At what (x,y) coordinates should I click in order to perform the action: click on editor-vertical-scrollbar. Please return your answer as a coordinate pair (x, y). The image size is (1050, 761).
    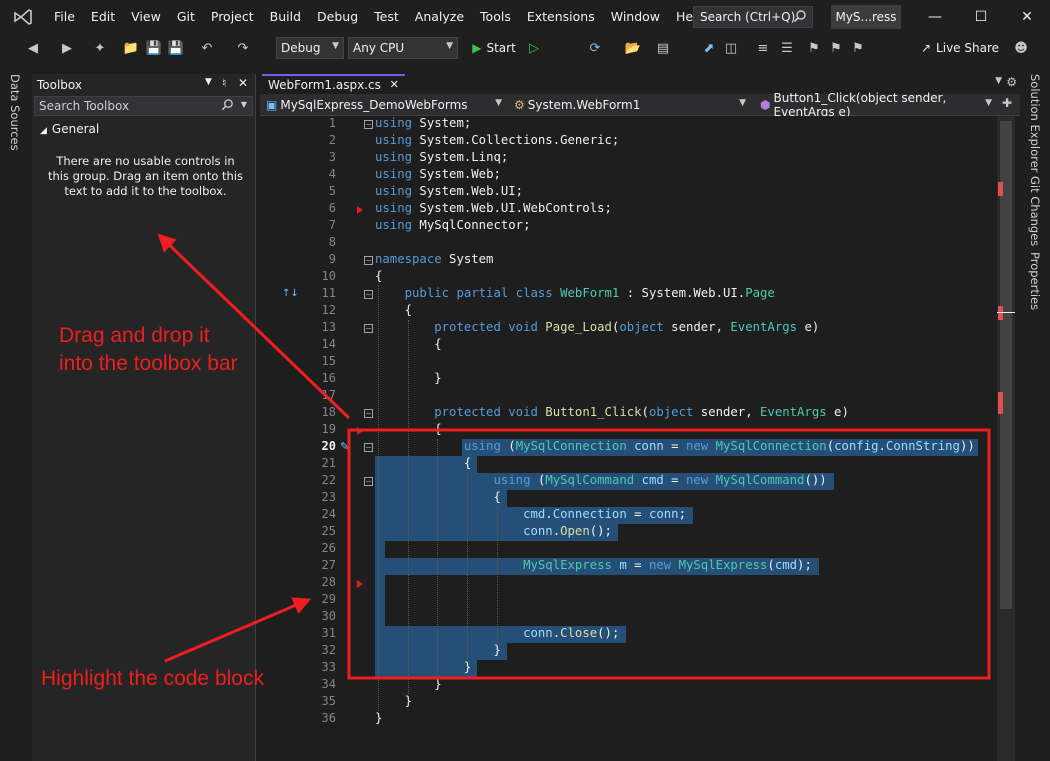
    Looking at the image, I should click on (1006, 438).